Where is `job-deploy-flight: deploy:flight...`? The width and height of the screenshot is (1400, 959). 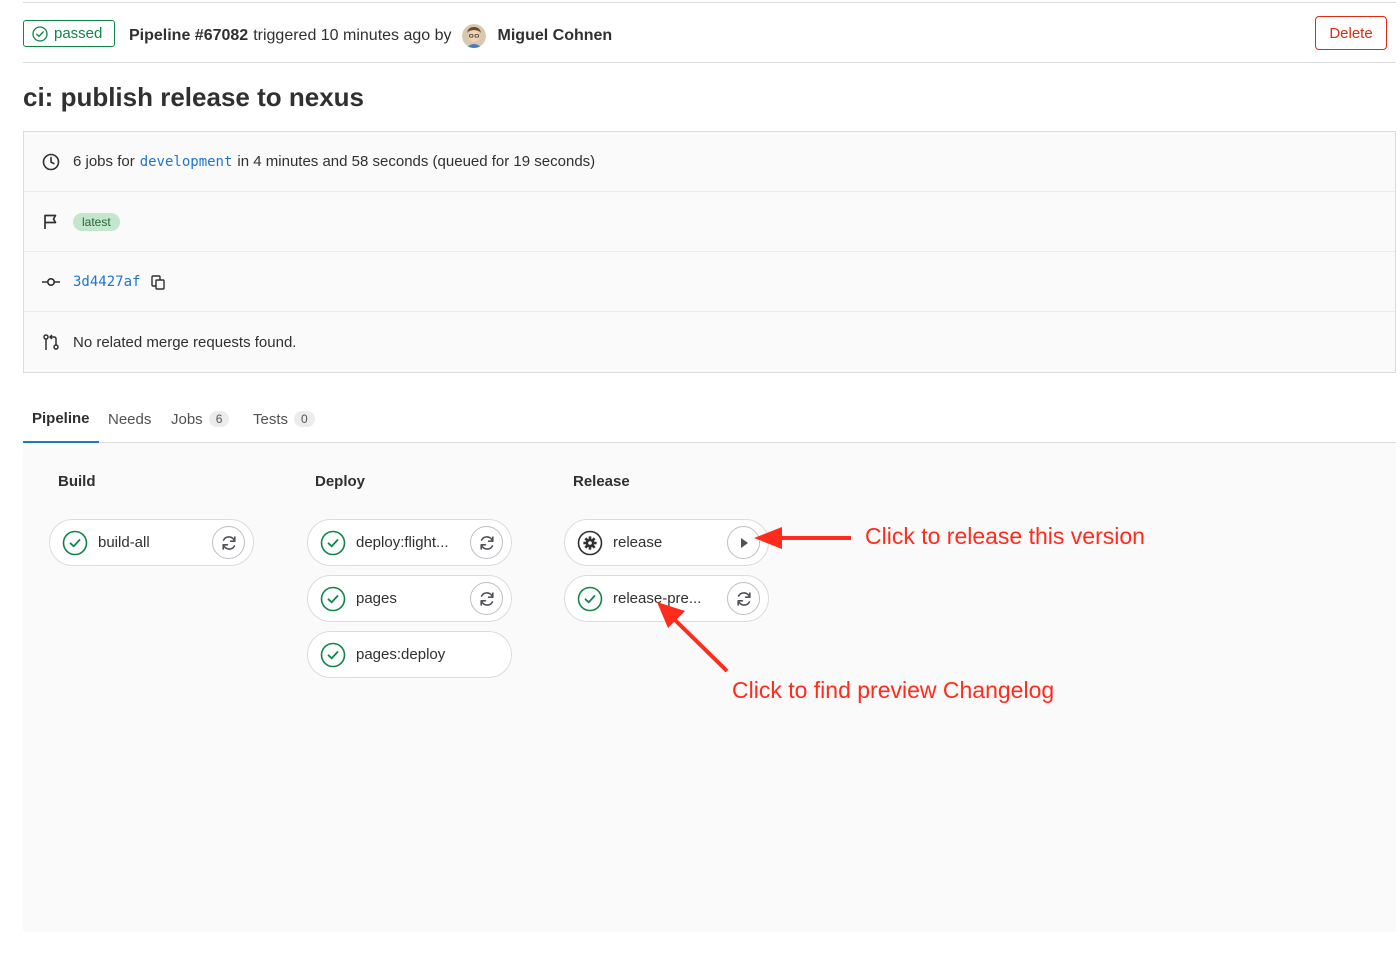
job-deploy-flight: deploy:flight... is located at coordinates (409, 542).